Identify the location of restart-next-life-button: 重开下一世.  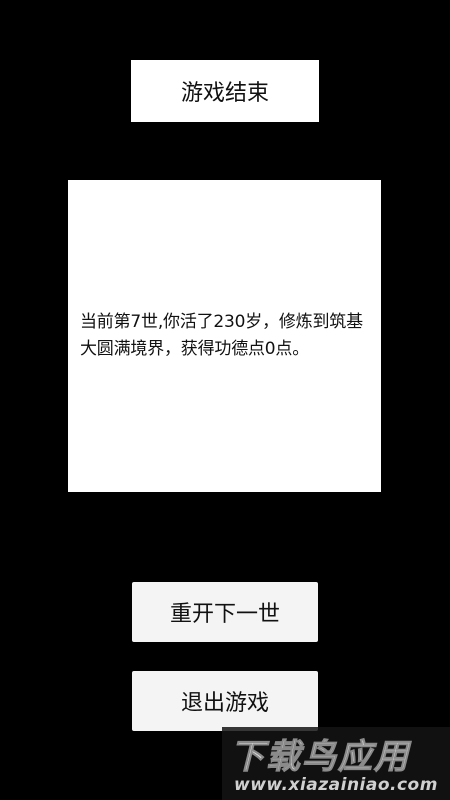
(225, 612).